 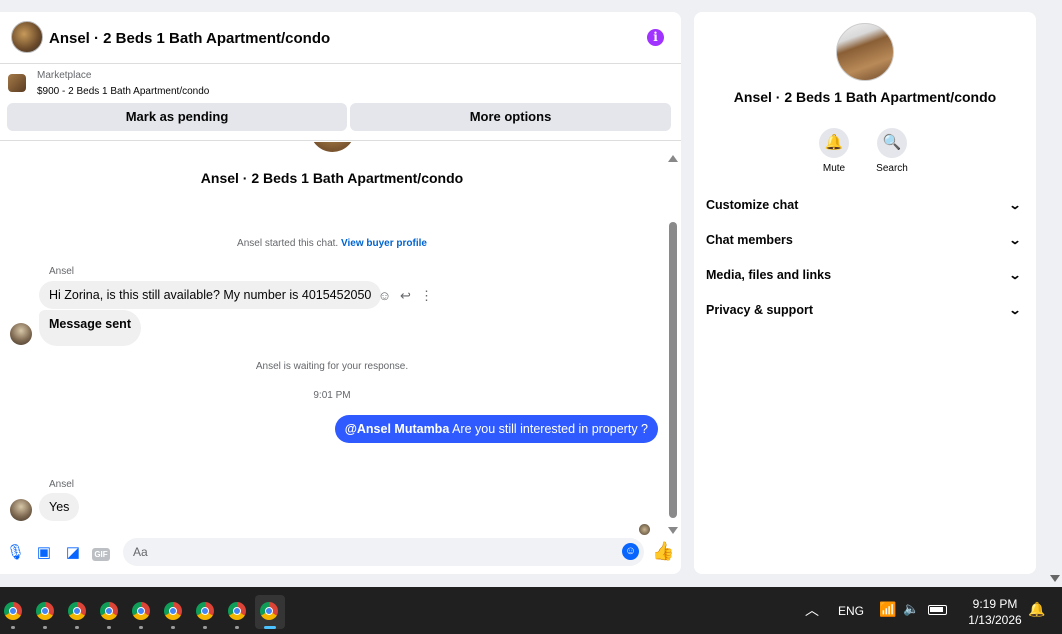 What do you see at coordinates (384, 243) in the screenshot?
I see `view-buyer-profile-link: View buyer profile` at bounding box center [384, 243].